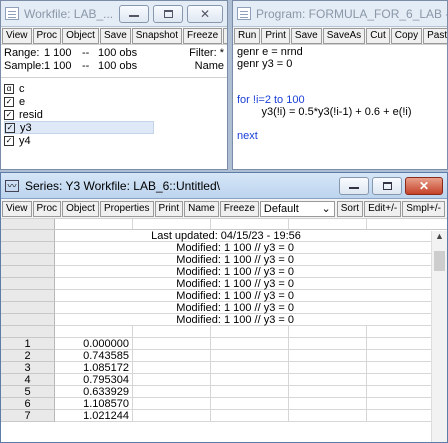 The height and width of the screenshot is (443, 448). I want to click on series-maximize-button, so click(387, 186).